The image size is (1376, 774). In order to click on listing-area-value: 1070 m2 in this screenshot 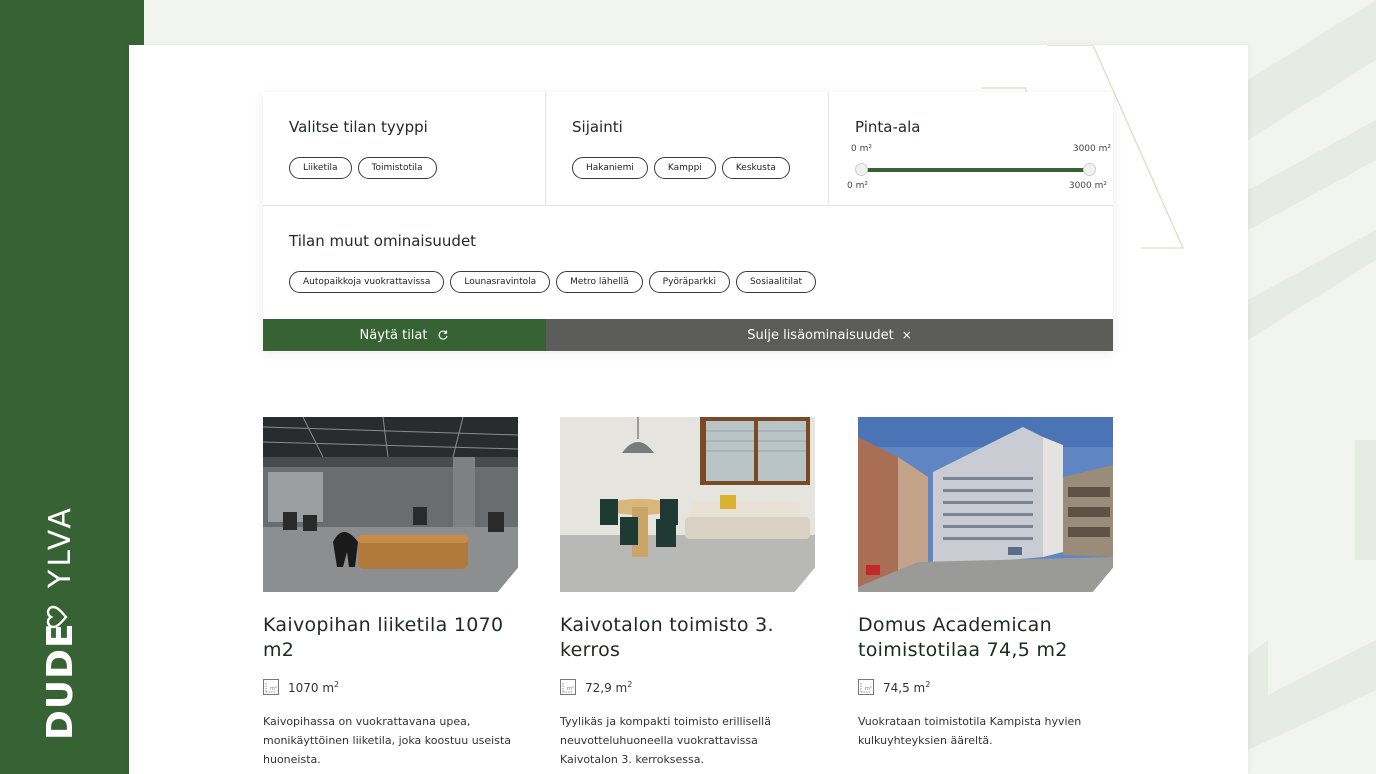, I will do `click(313, 687)`.